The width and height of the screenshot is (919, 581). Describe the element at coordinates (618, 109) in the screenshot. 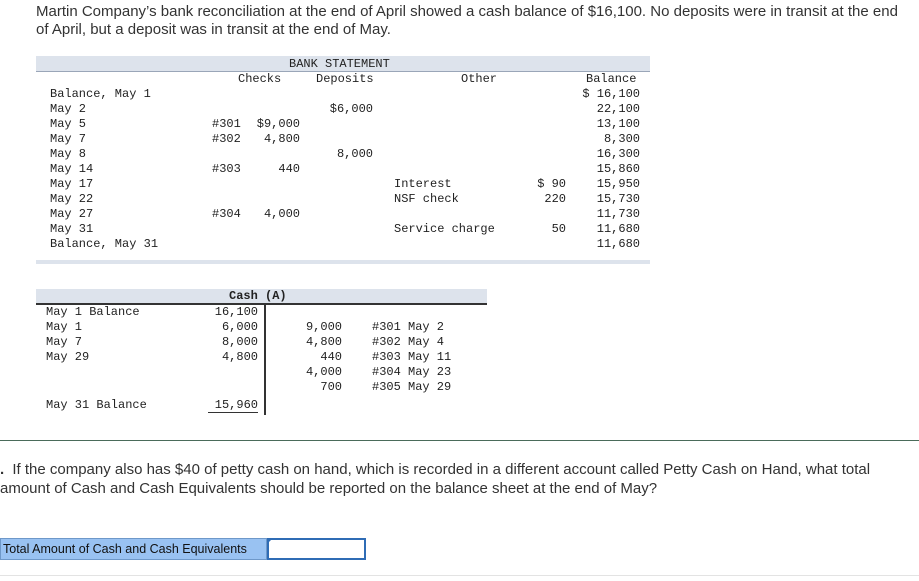

I see `row-balance: 22,100` at that location.